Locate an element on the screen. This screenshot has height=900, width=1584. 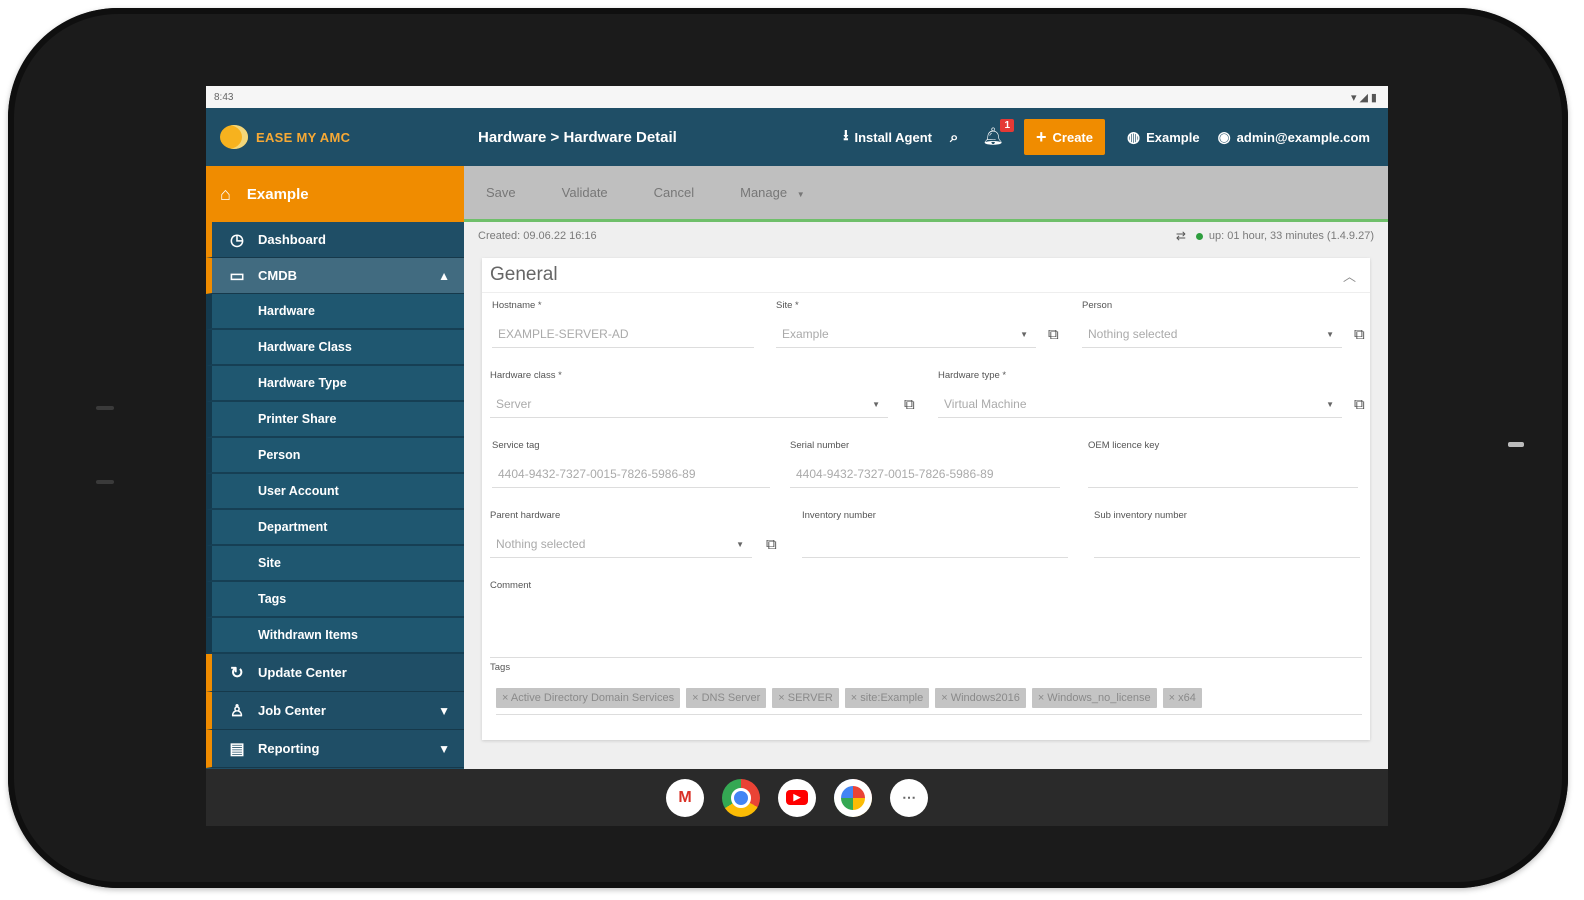
cancel-button: Cancel is located at coordinates (674, 192).